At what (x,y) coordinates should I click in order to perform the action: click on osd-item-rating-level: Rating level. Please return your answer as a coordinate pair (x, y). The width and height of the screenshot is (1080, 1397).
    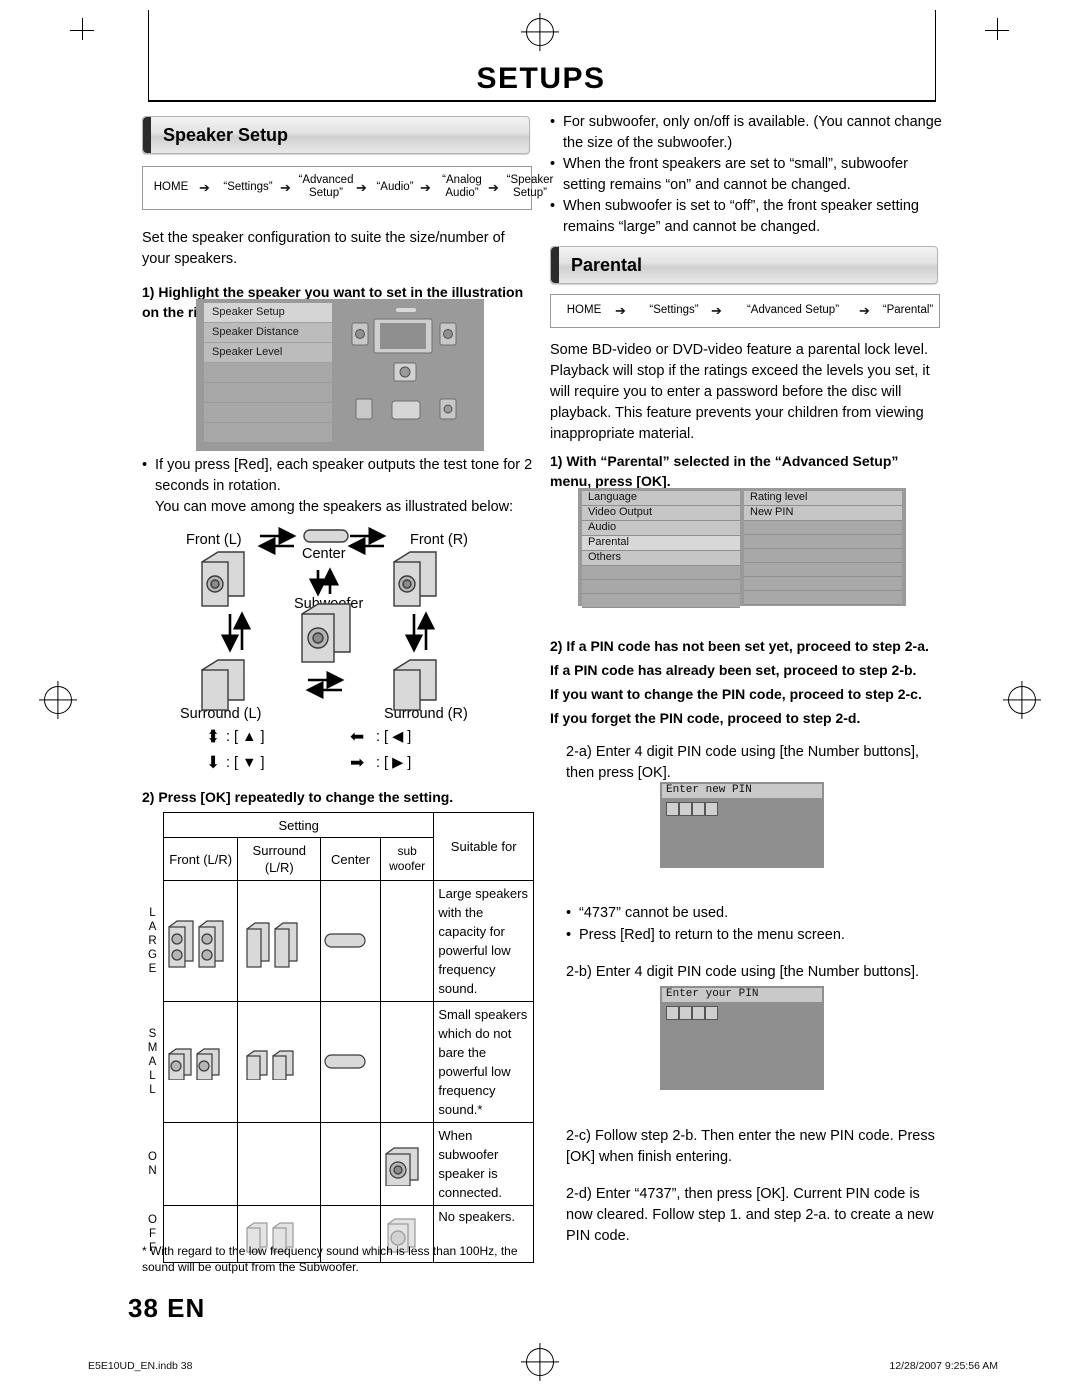
    Looking at the image, I should click on (823, 498).